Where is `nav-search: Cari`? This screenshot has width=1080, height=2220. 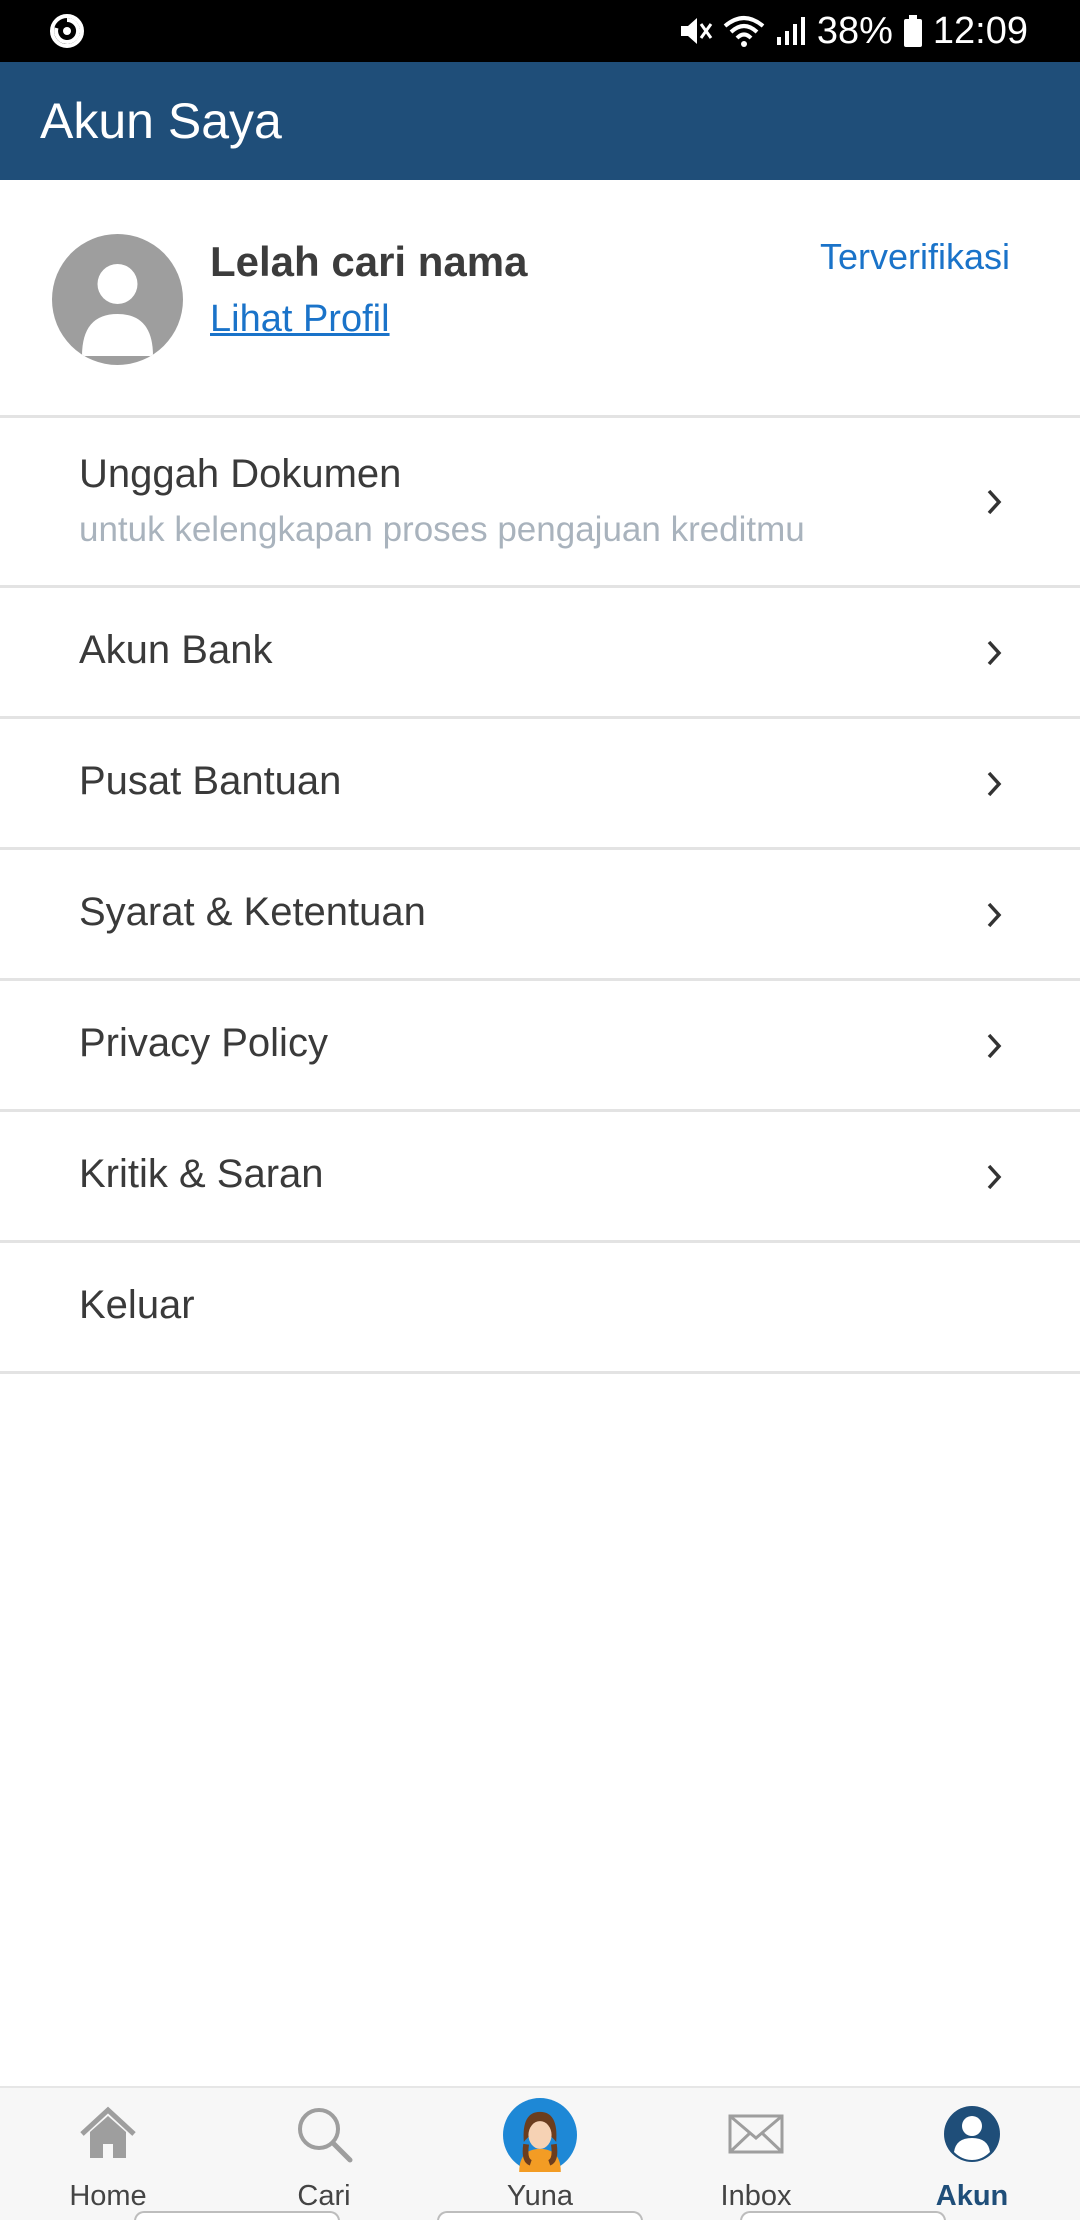
nav-search: Cari is located at coordinates (324, 2154).